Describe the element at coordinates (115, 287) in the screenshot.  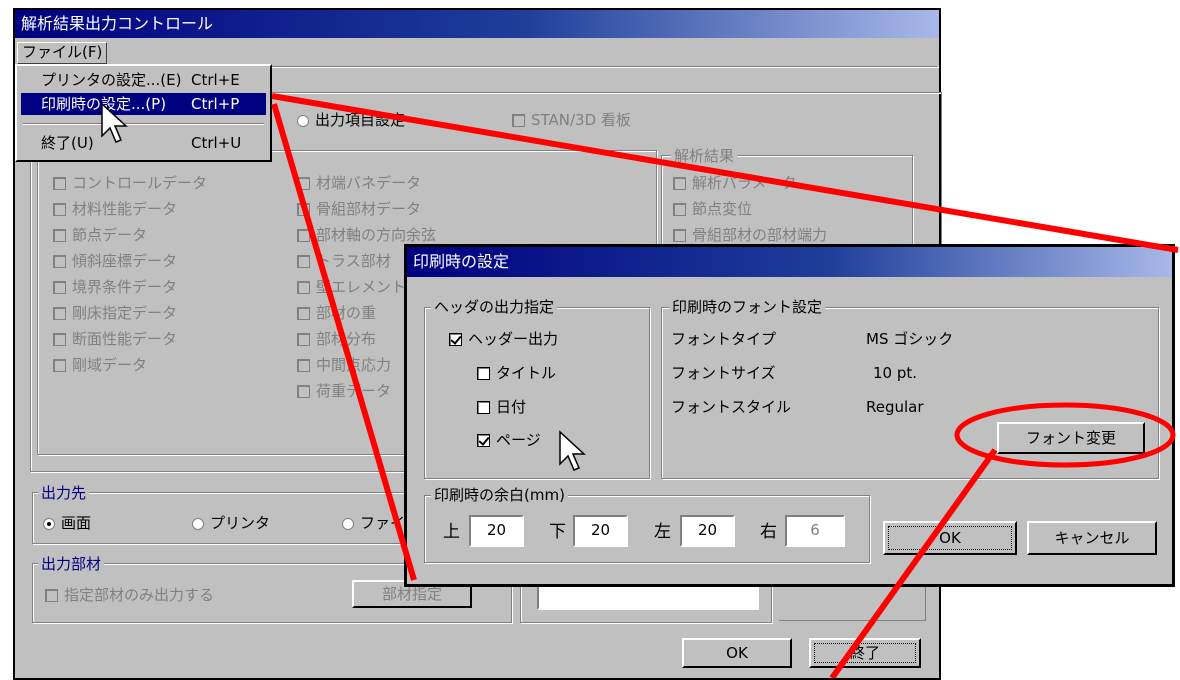
I see `input-data-item-checkbox: 境界条件データ` at that location.